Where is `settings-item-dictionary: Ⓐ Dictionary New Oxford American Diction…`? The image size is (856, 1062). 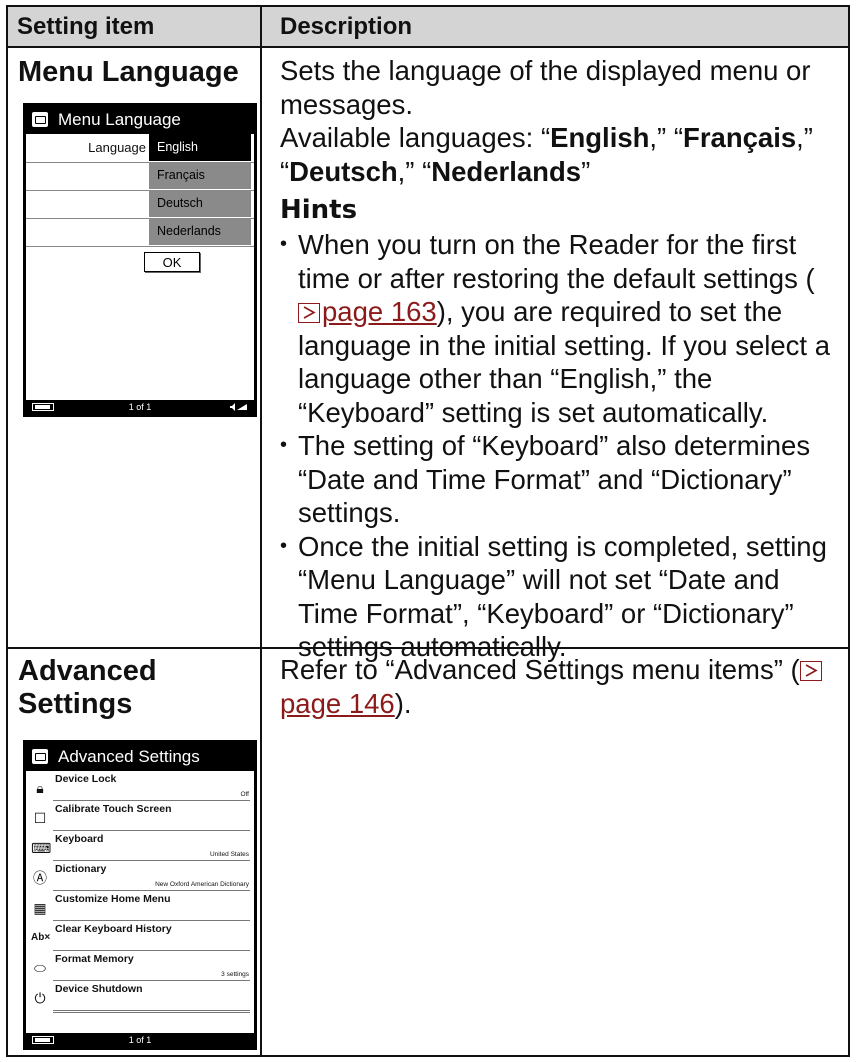
settings-item-dictionary: Ⓐ Dictionary New Oxford American Diction… is located at coordinates (140, 876).